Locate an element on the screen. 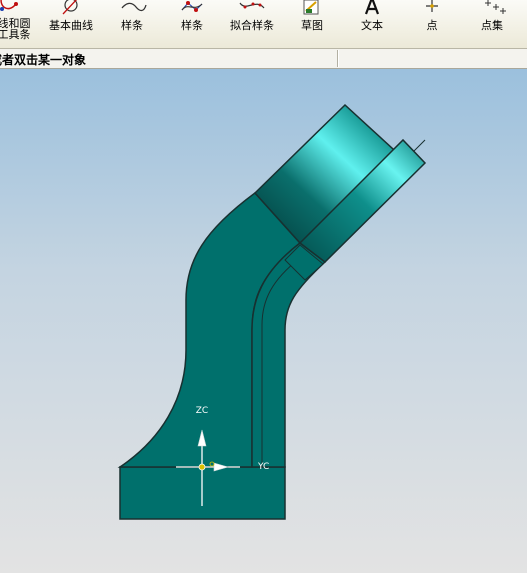  point-set-icon is located at coordinates (495, 7).